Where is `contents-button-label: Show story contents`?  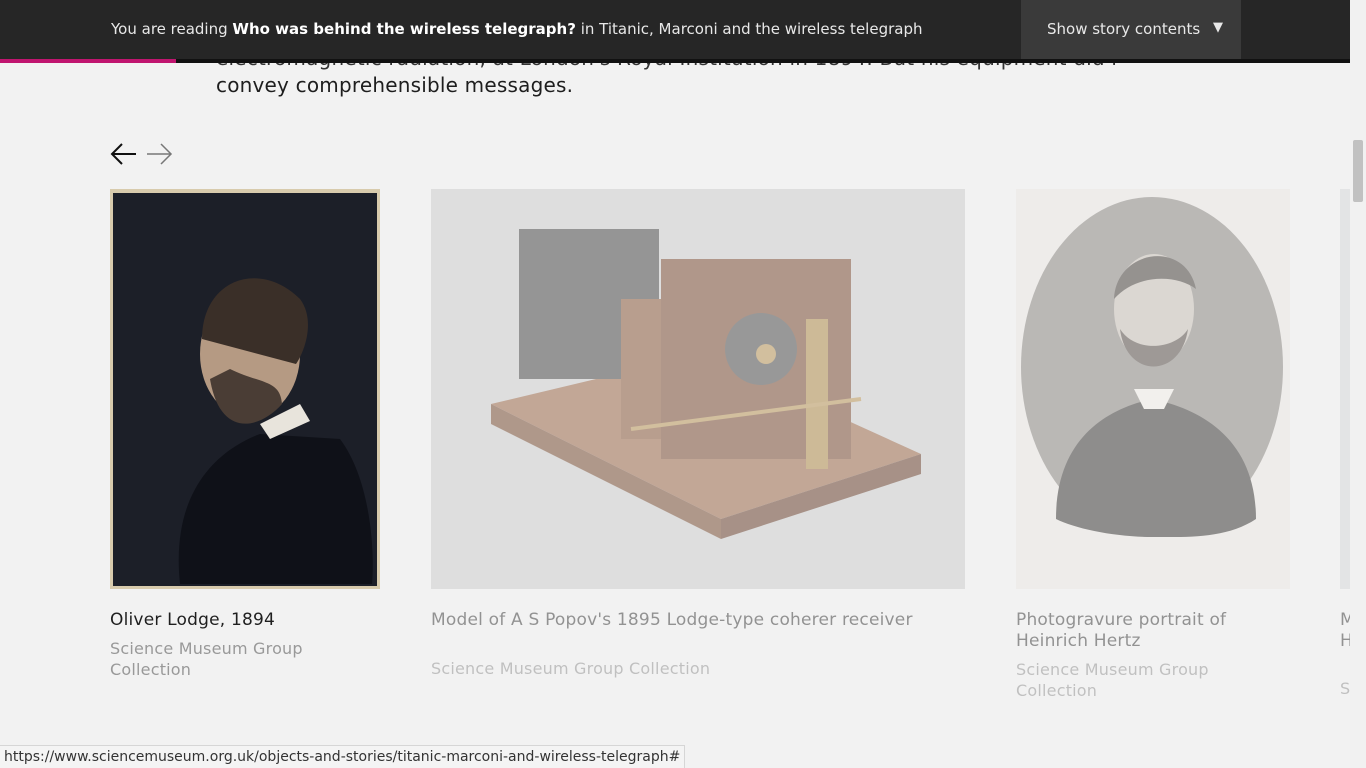 contents-button-label: Show story contents is located at coordinates (1124, 29).